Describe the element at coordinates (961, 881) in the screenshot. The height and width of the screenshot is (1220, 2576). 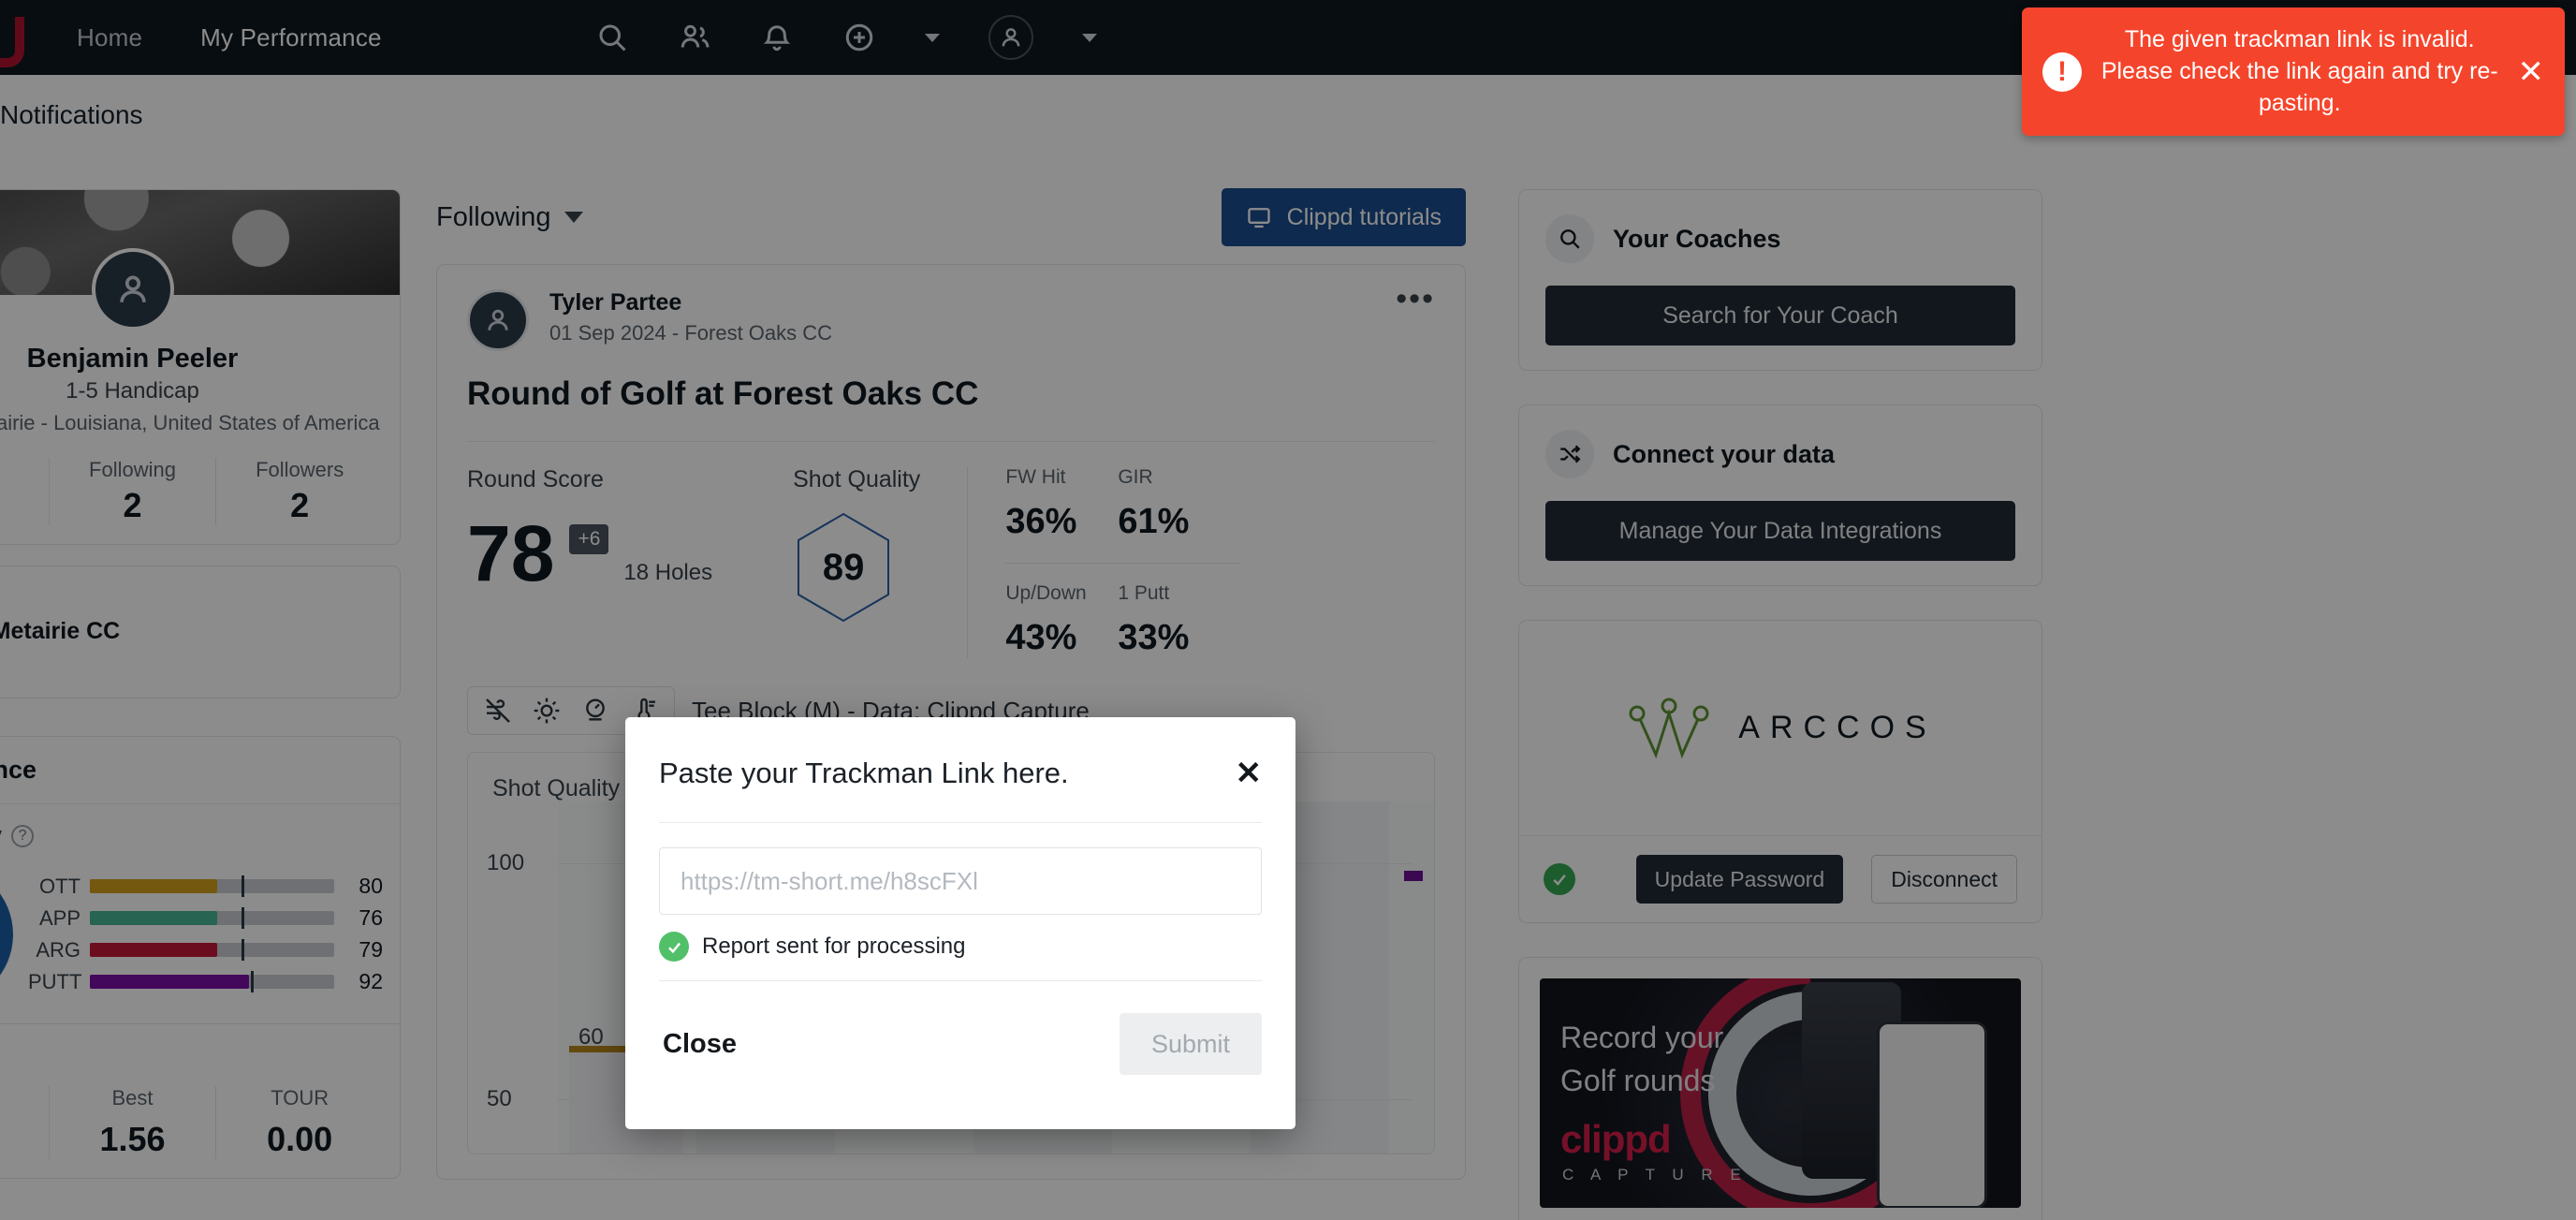
I see `trackman-link-input` at that location.